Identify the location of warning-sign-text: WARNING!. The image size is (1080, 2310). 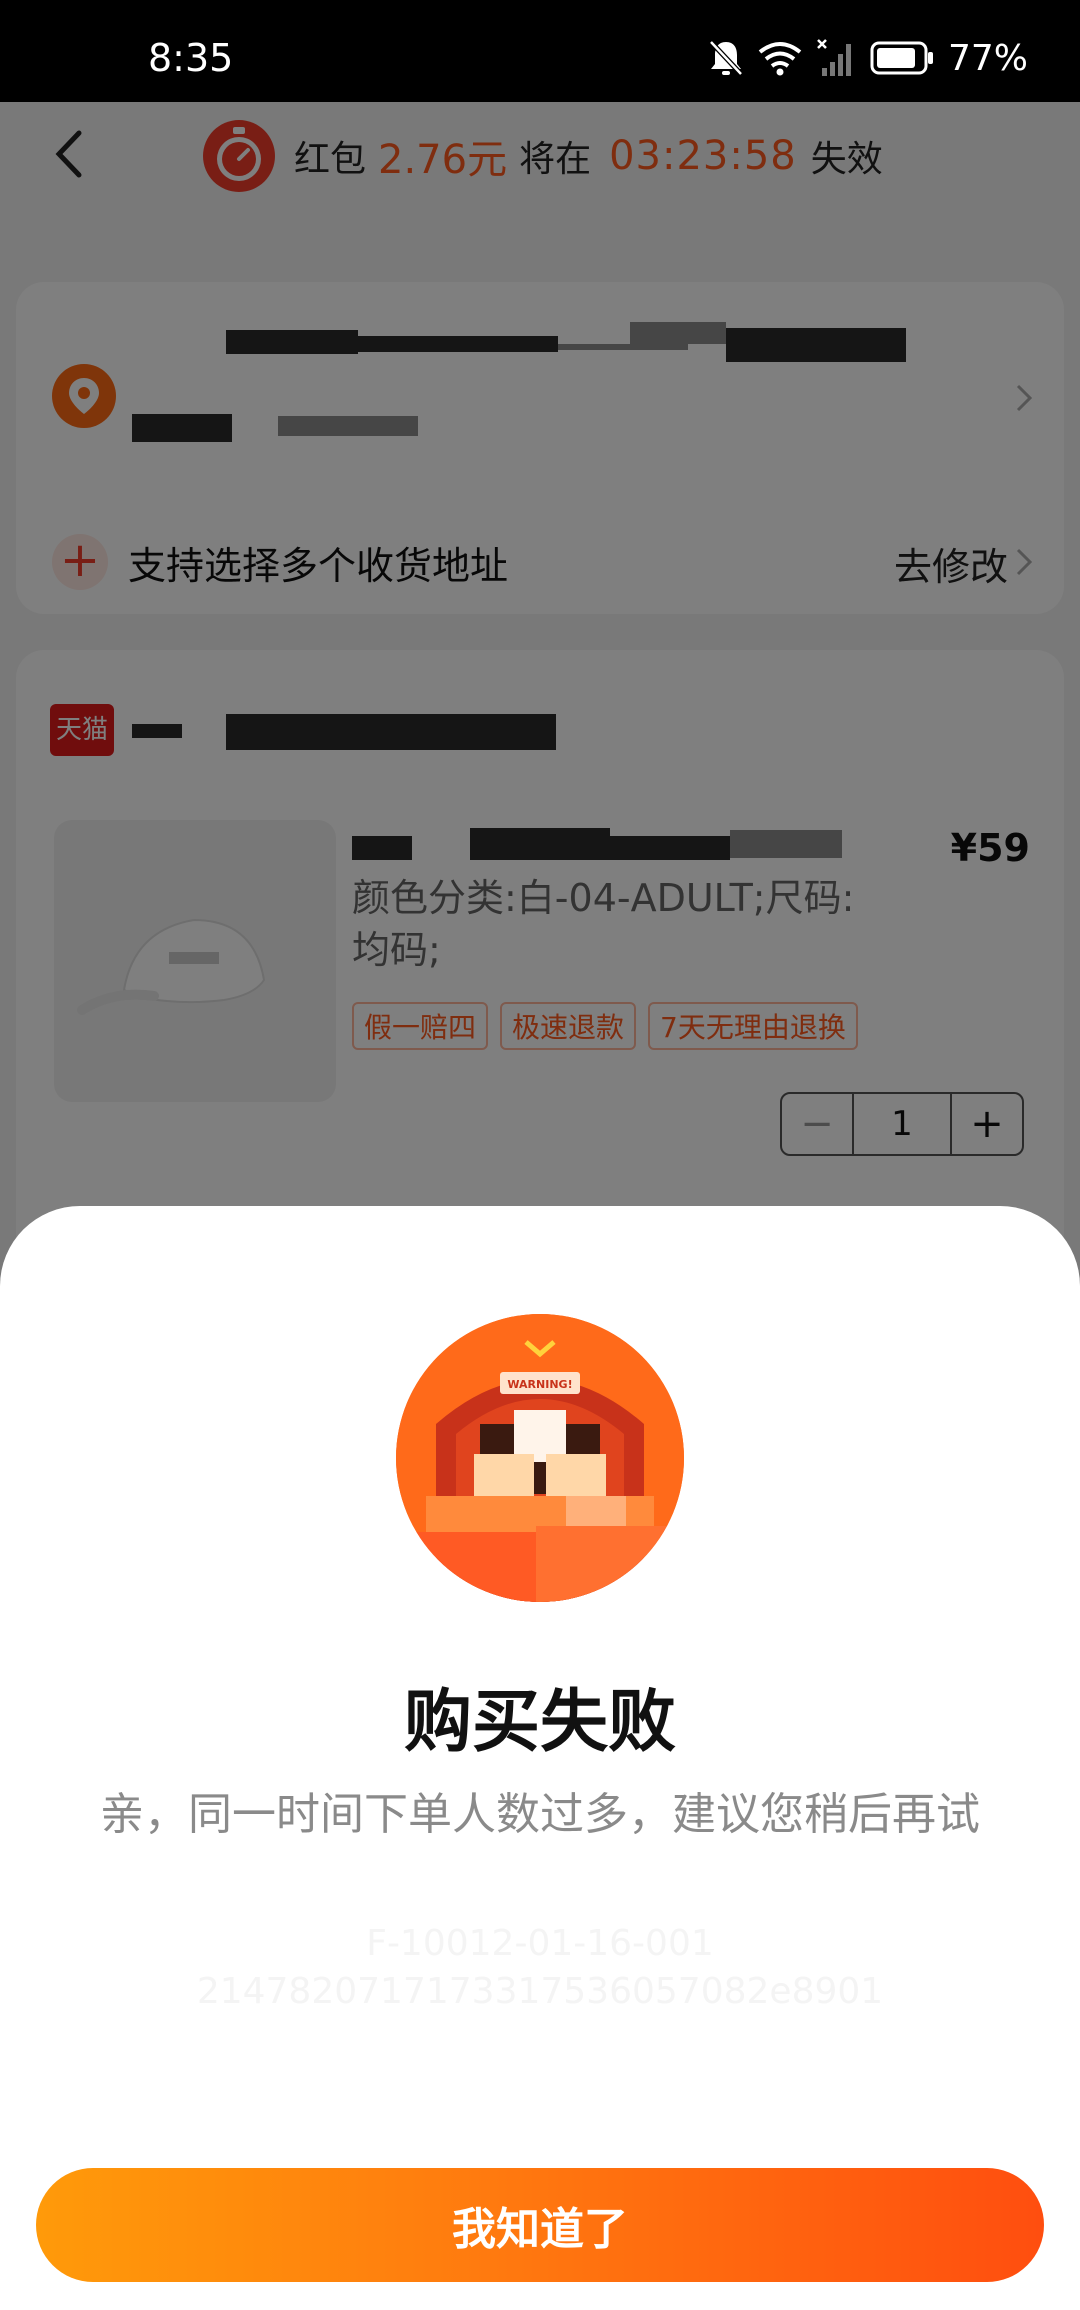
(539, 1384).